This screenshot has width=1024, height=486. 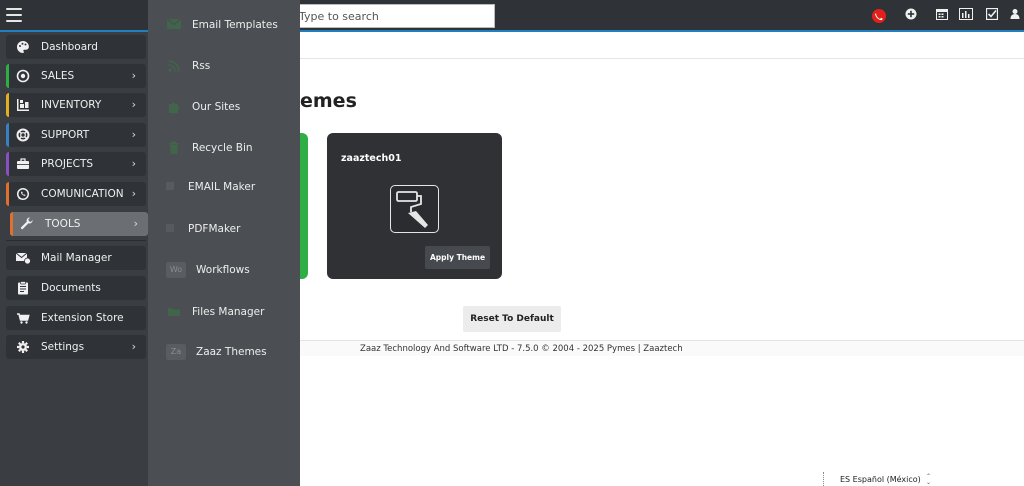 What do you see at coordinates (201, 66) in the screenshot?
I see `flyout-item-label: Rss` at bounding box center [201, 66].